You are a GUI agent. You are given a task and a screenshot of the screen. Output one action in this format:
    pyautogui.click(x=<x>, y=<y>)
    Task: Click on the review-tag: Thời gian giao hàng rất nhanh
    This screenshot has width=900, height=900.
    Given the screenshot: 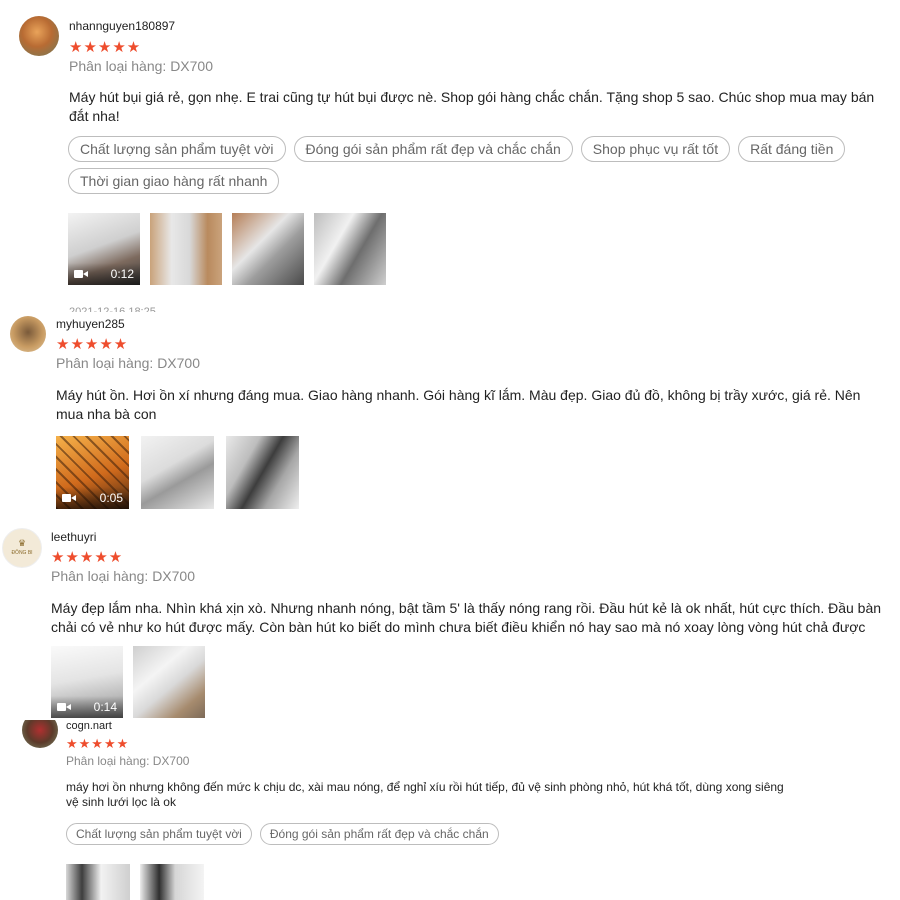 What is the action you would take?
    pyautogui.click(x=174, y=181)
    